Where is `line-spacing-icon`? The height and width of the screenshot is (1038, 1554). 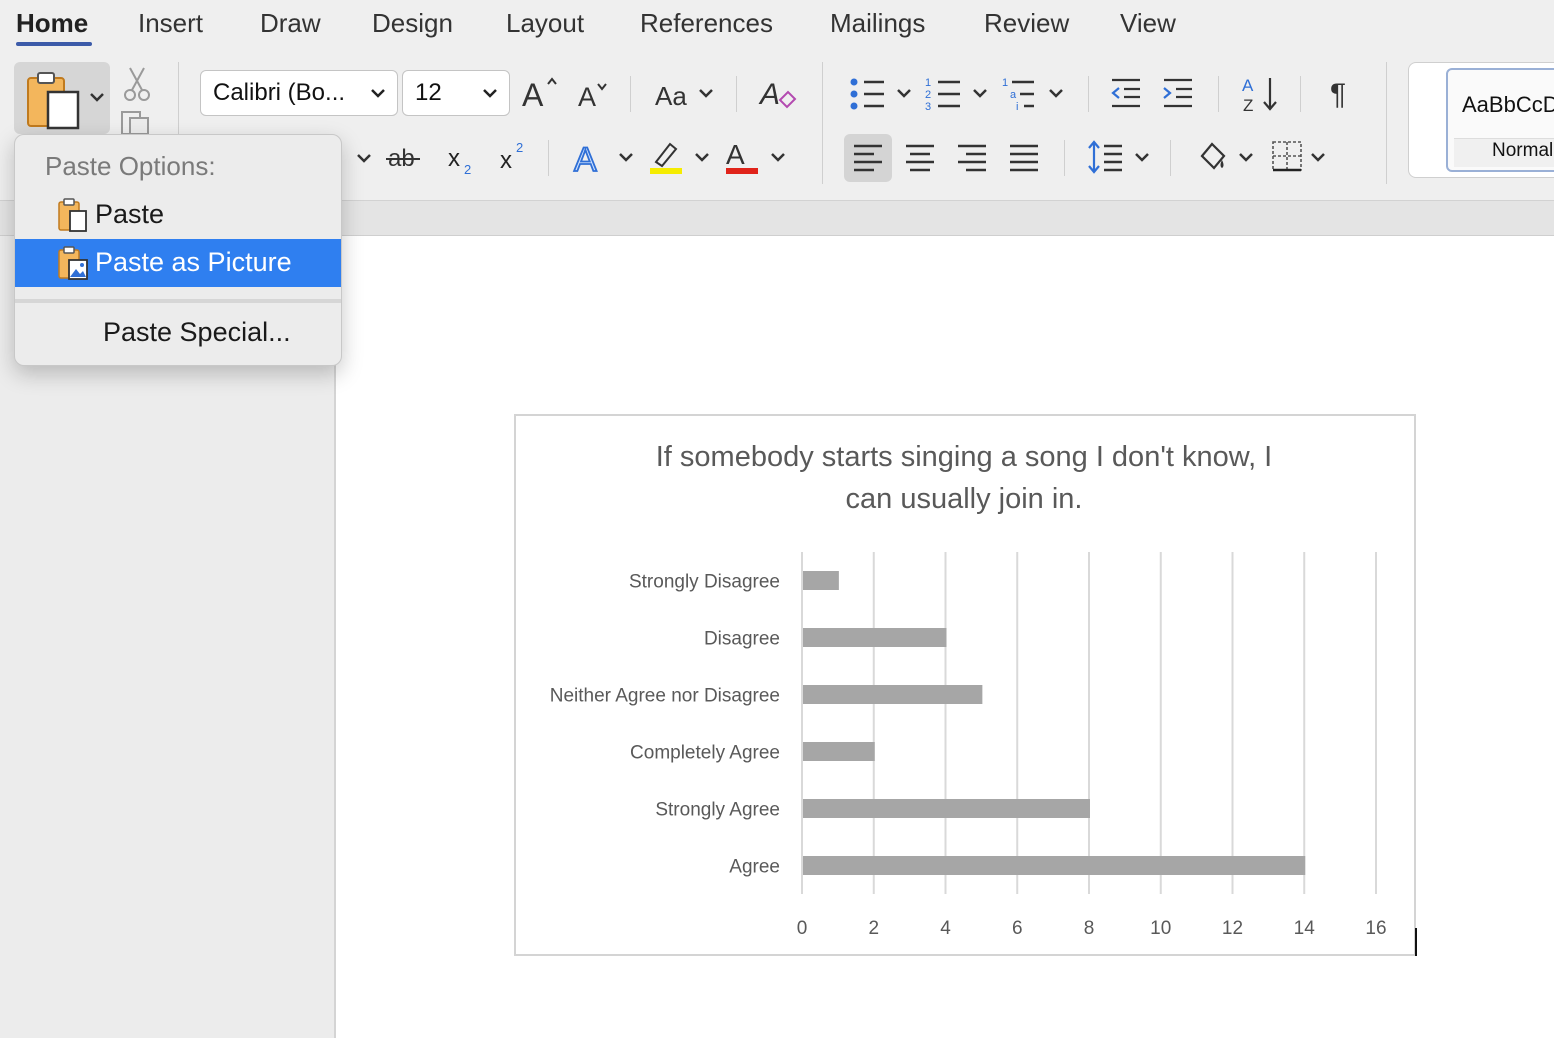
line-spacing-icon is located at coordinates (1119, 158).